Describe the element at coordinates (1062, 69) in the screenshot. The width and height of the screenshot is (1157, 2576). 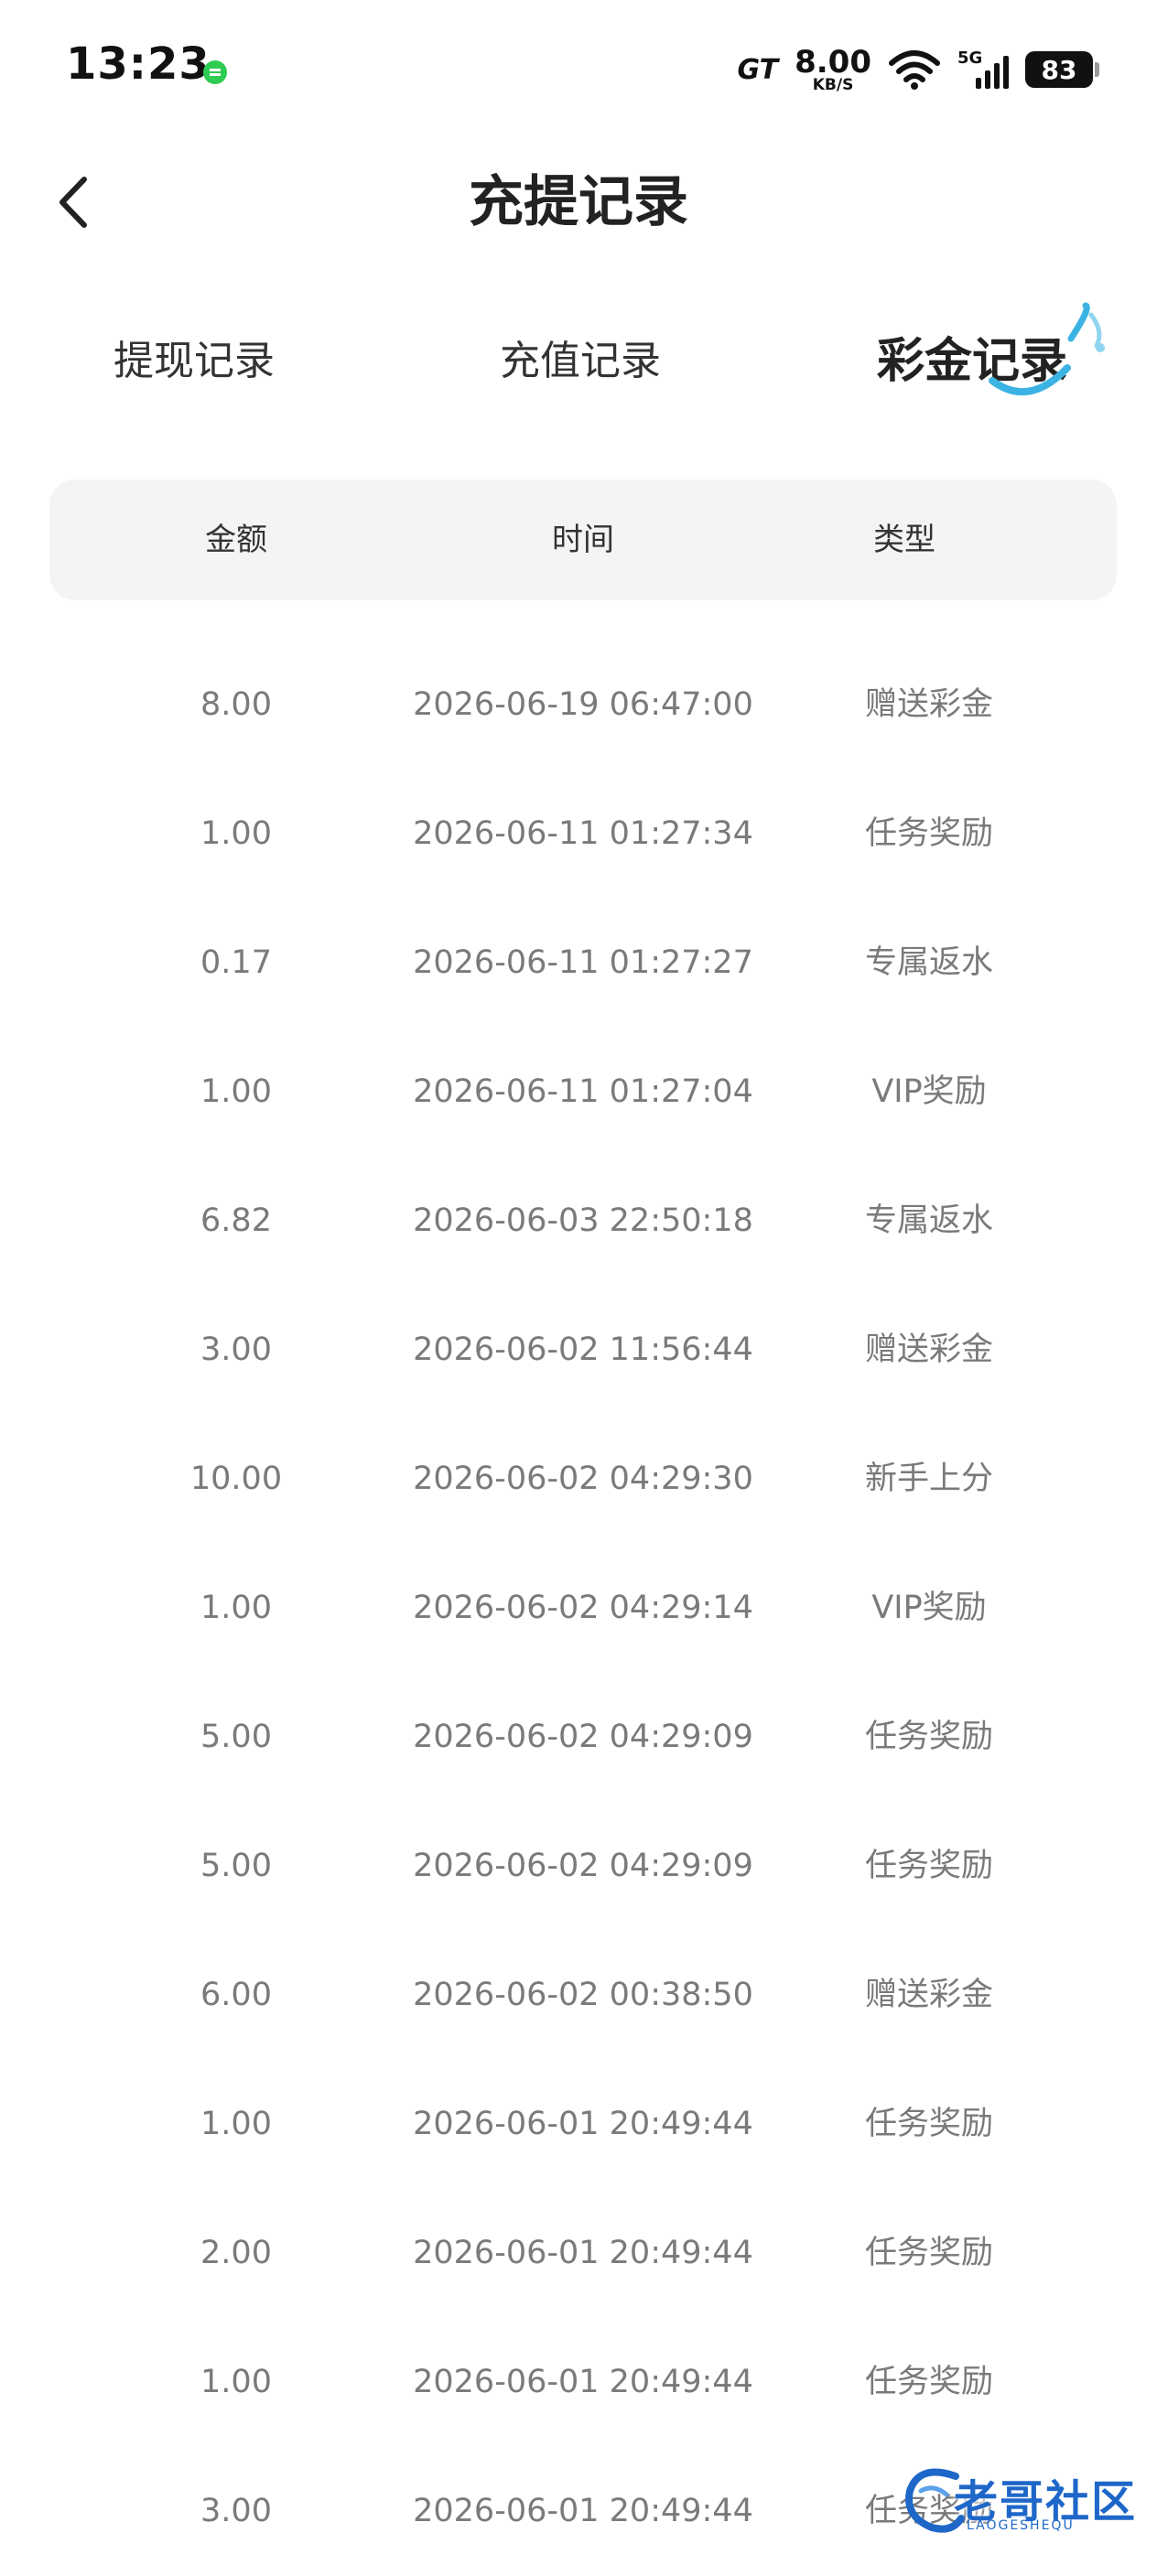
I see `battery-icon: 83` at that location.